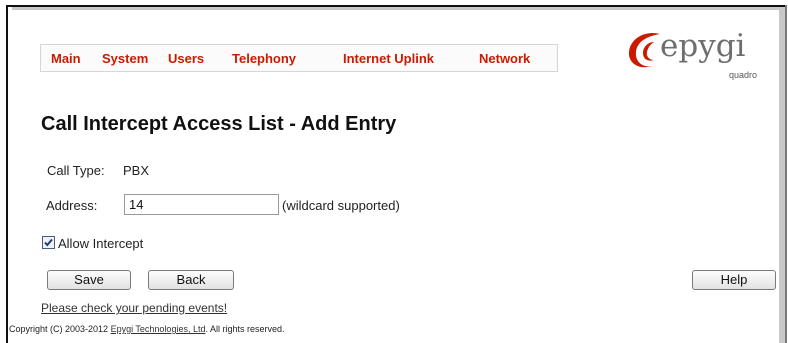  I want to click on nav-item-main: Main, so click(66, 58).